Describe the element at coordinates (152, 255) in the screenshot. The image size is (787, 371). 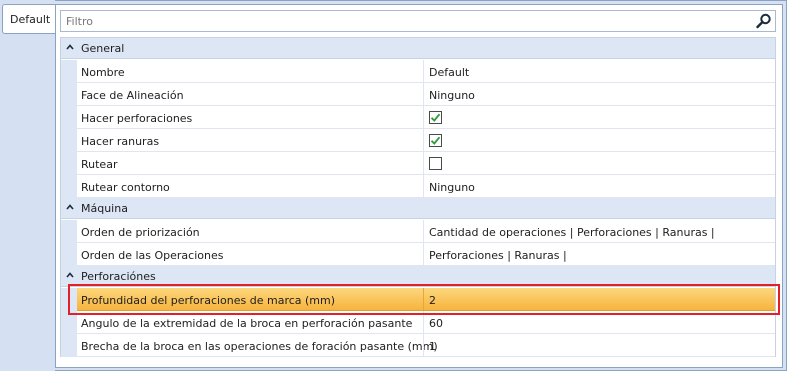
I see `property-name: Orden de las Operaciones` at that location.